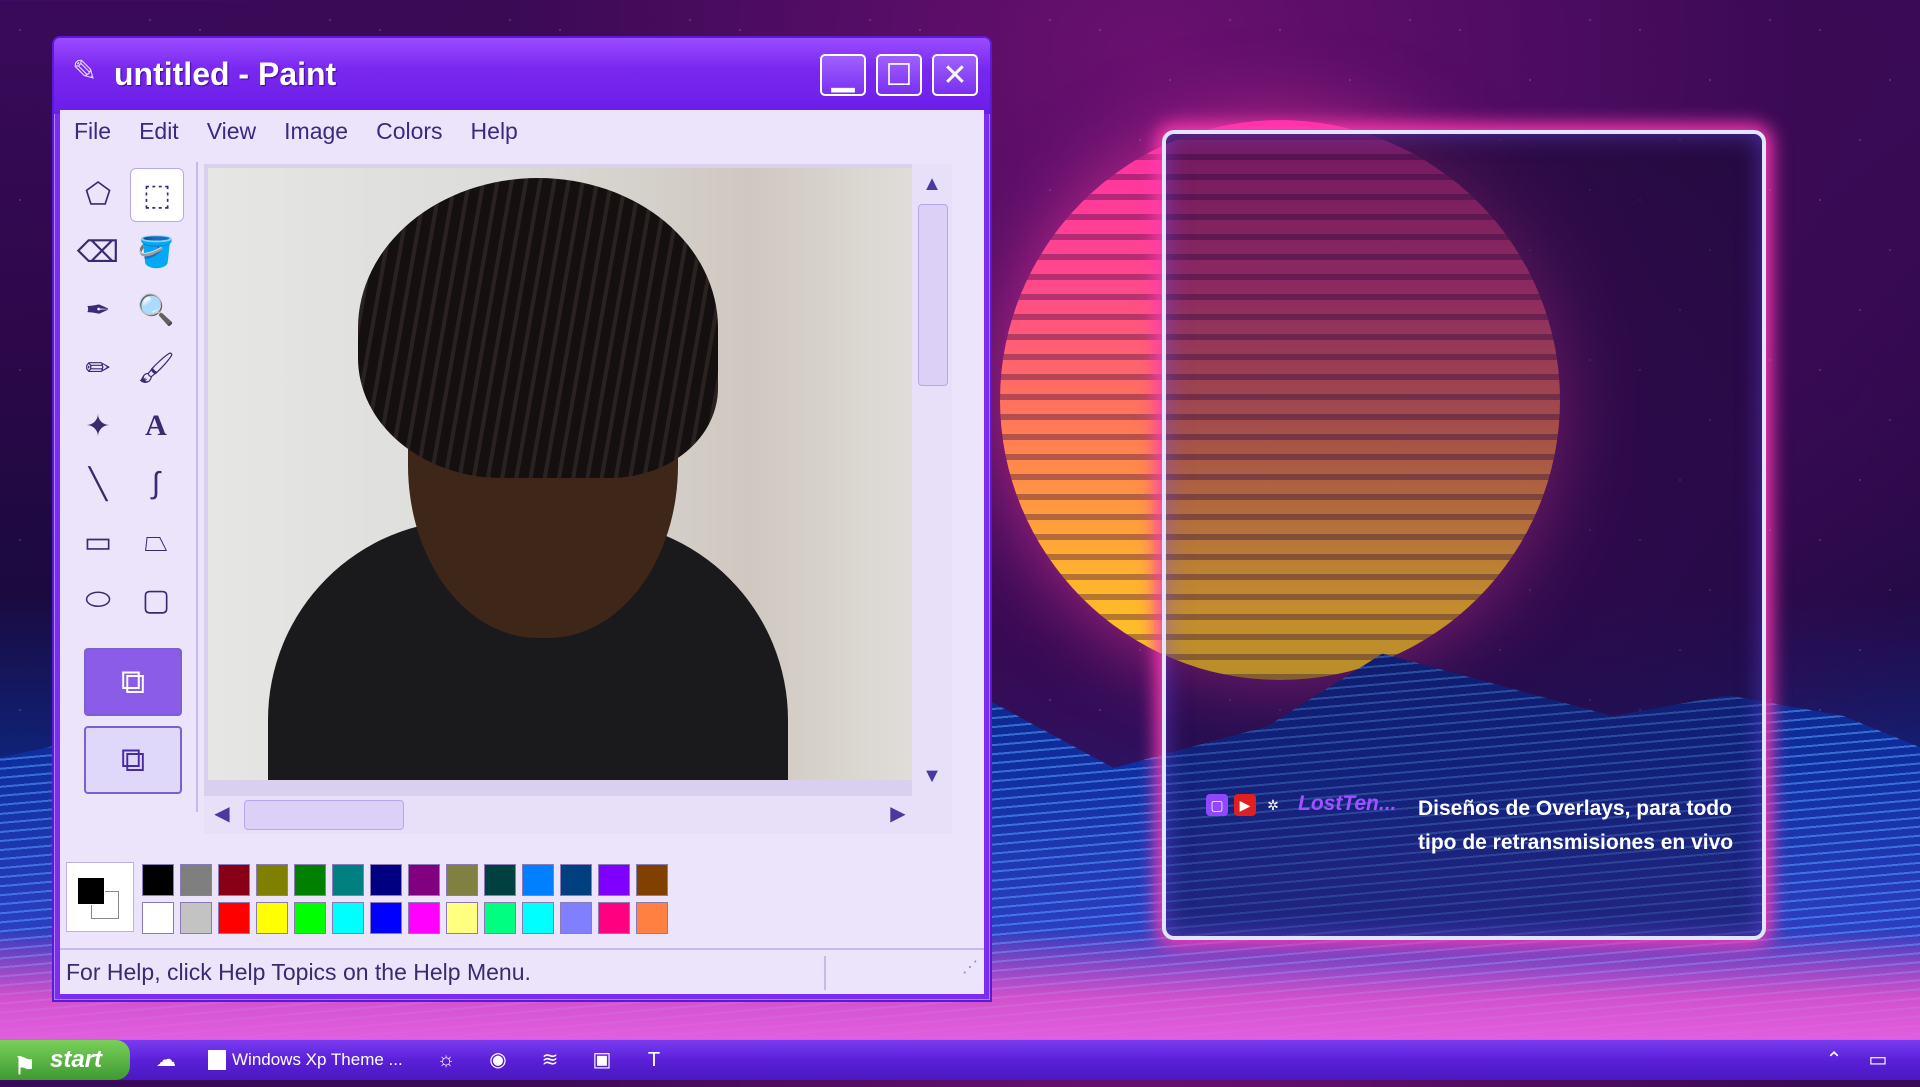 The image size is (1920, 1087). Describe the element at coordinates (92, 131) in the screenshot. I see `menu-file: File` at that location.